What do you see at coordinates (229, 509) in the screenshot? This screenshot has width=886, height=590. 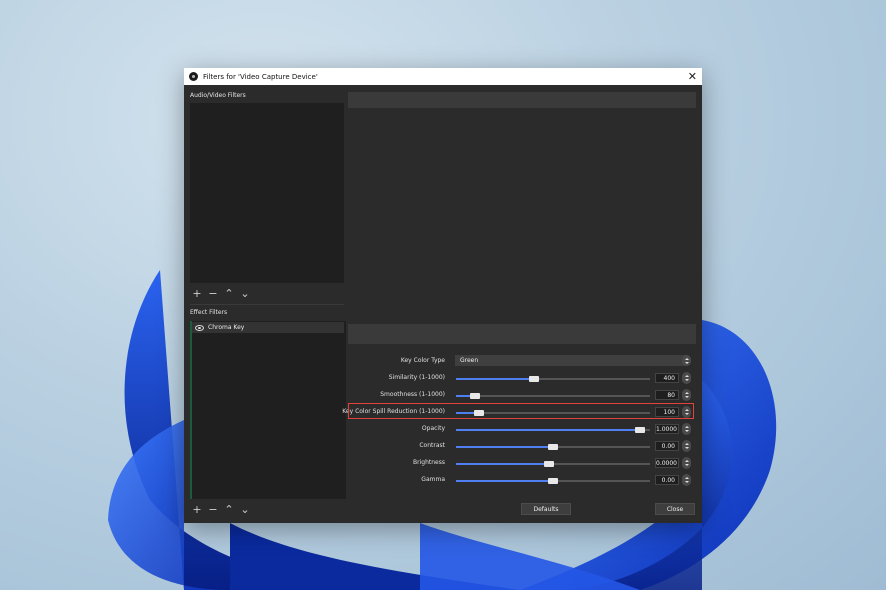 I see `effect-up-icon: ⌃` at bounding box center [229, 509].